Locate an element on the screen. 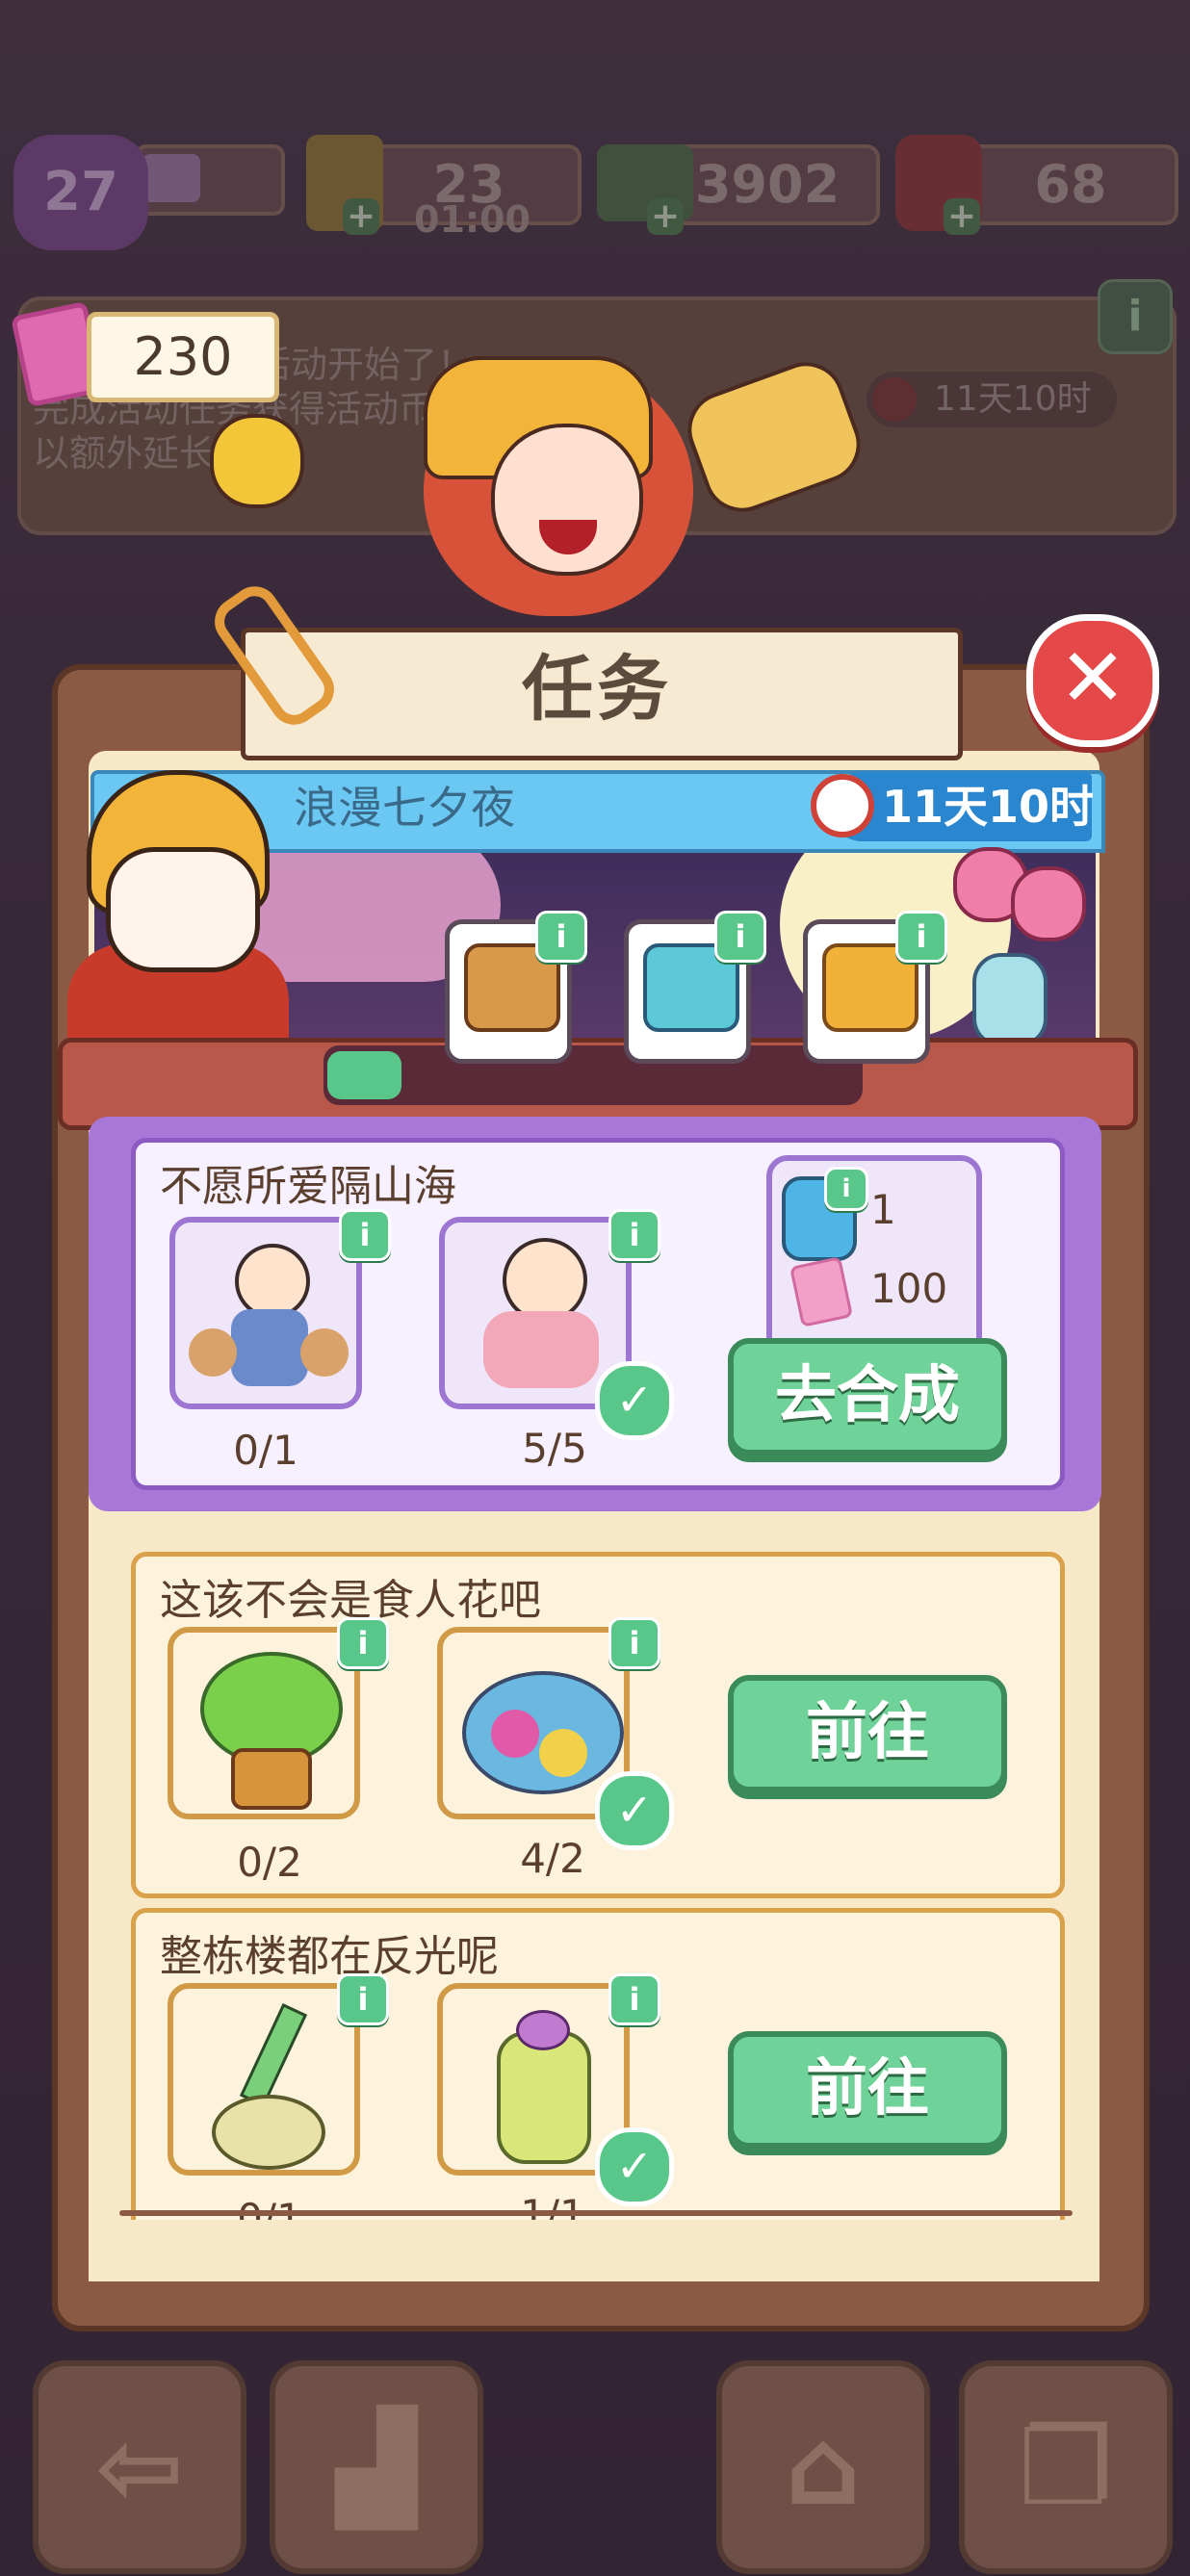 The width and height of the screenshot is (1190, 2576). mop-icon is located at coordinates (269, 2133).